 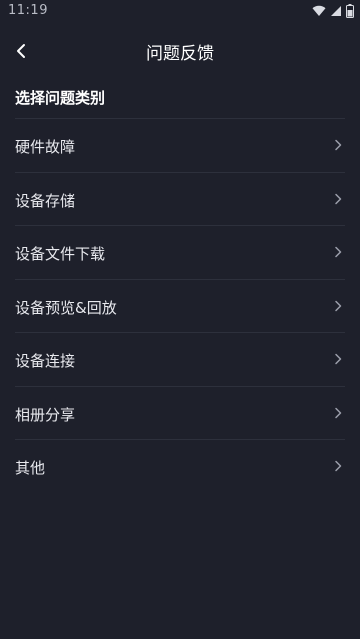 What do you see at coordinates (336, 11) in the screenshot?
I see `signal-icon` at bounding box center [336, 11].